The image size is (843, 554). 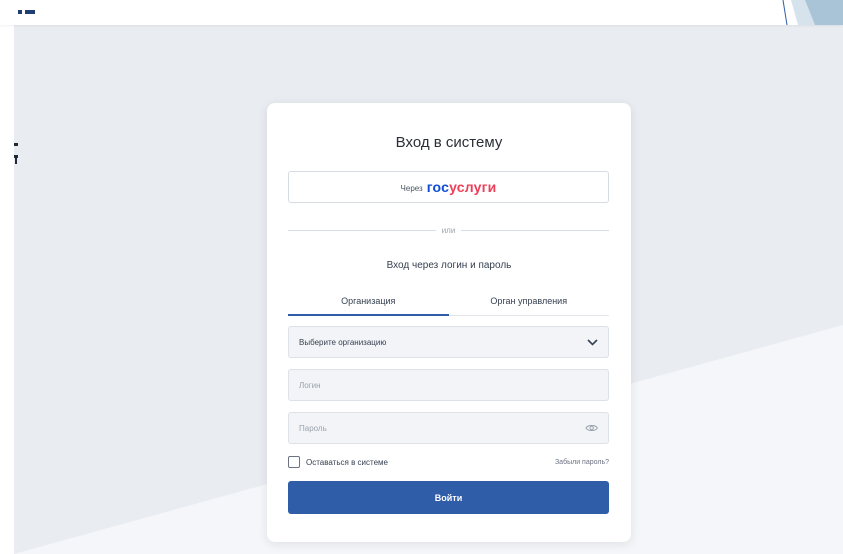 I want to click on gosuslugi-logo: госуслуги, so click(x=462, y=187).